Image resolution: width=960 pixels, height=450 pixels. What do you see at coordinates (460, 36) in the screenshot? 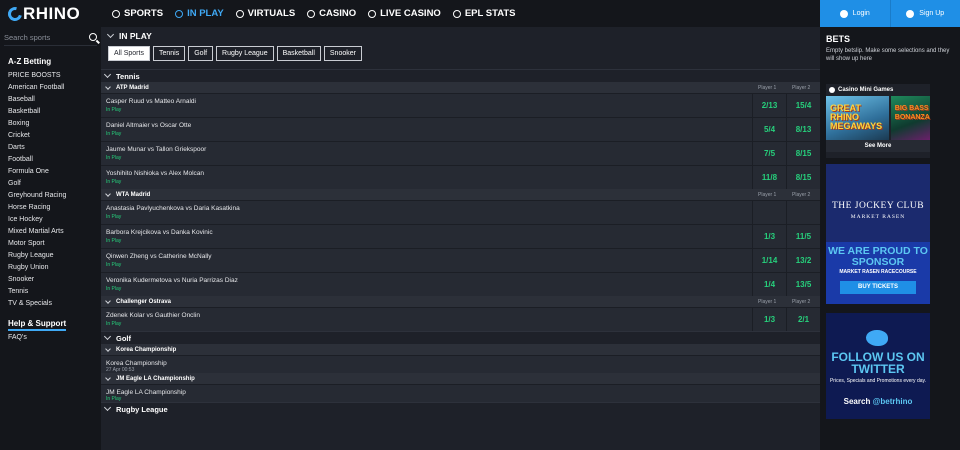
I see `in-play-header: IN PLAY` at bounding box center [460, 36].